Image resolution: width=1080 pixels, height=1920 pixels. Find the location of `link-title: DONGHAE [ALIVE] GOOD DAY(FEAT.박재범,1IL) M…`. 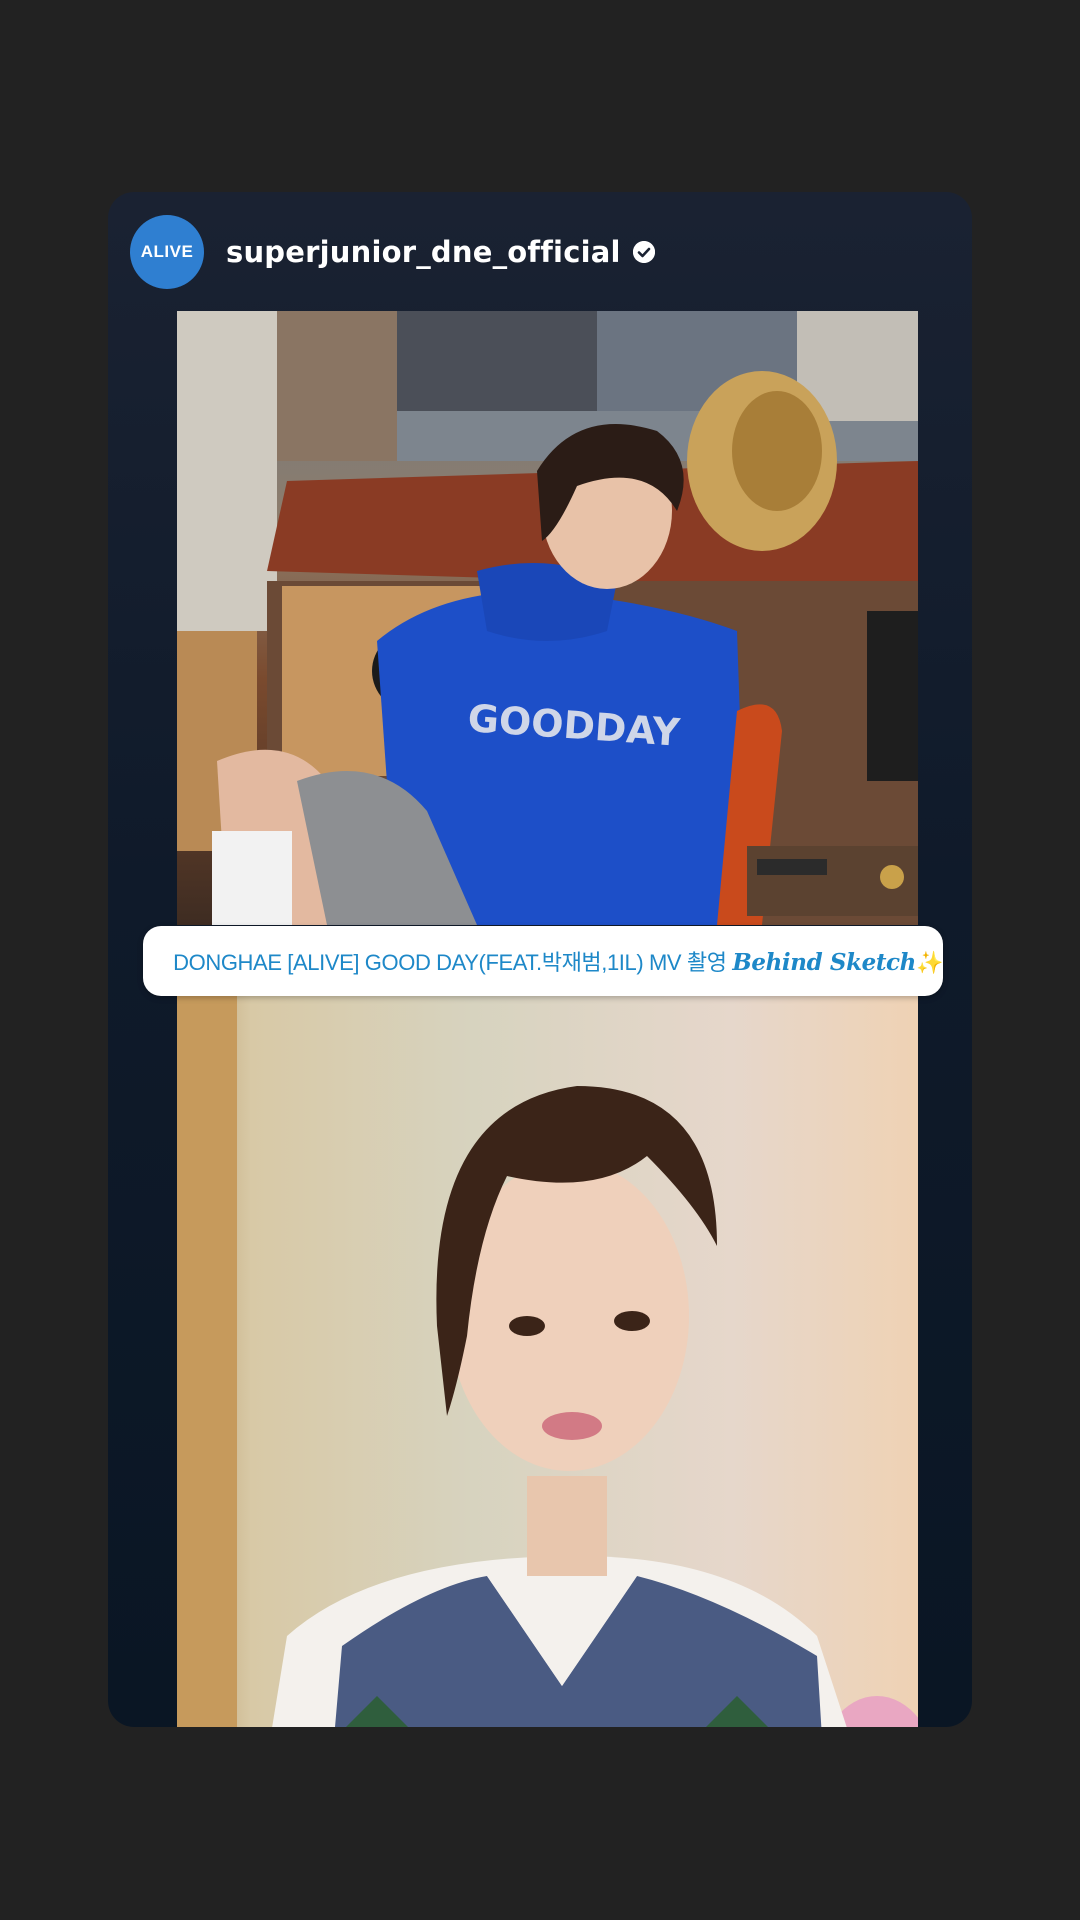

link-title: DONGHAE [ALIVE] GOOD DAY(FEAT.박재범,1IL) M… is located at coordinates (453, 962).